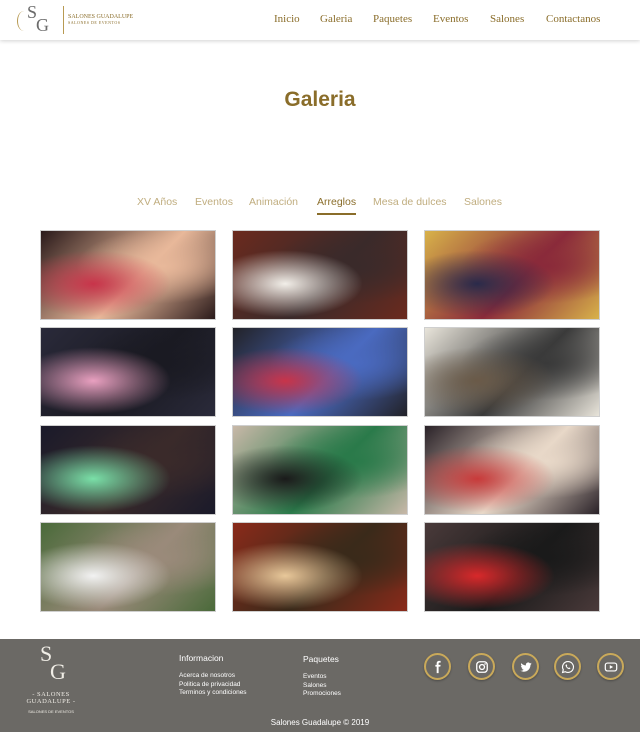  I want to click on logo-monogram: S G, so click(38, 20).